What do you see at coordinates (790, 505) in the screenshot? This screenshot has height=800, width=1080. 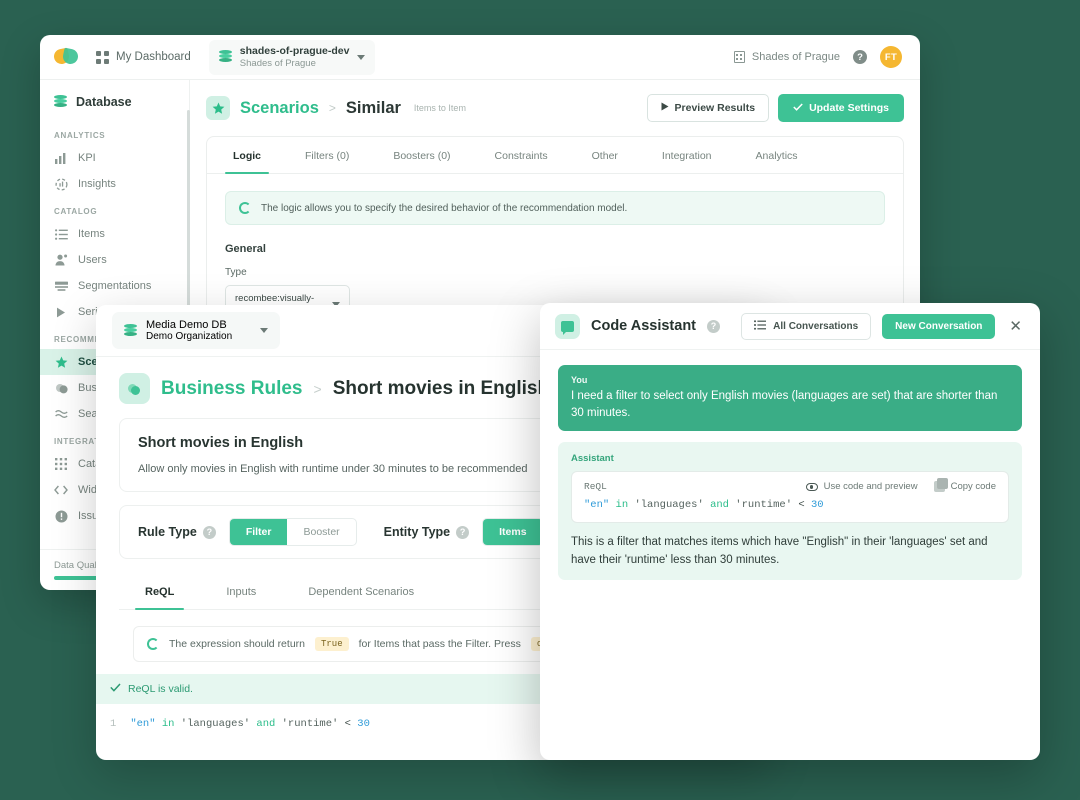 I see `assistant-code-line: "en" in 'languages' and 'runtime' < 30` at bounding box center [790, 505].